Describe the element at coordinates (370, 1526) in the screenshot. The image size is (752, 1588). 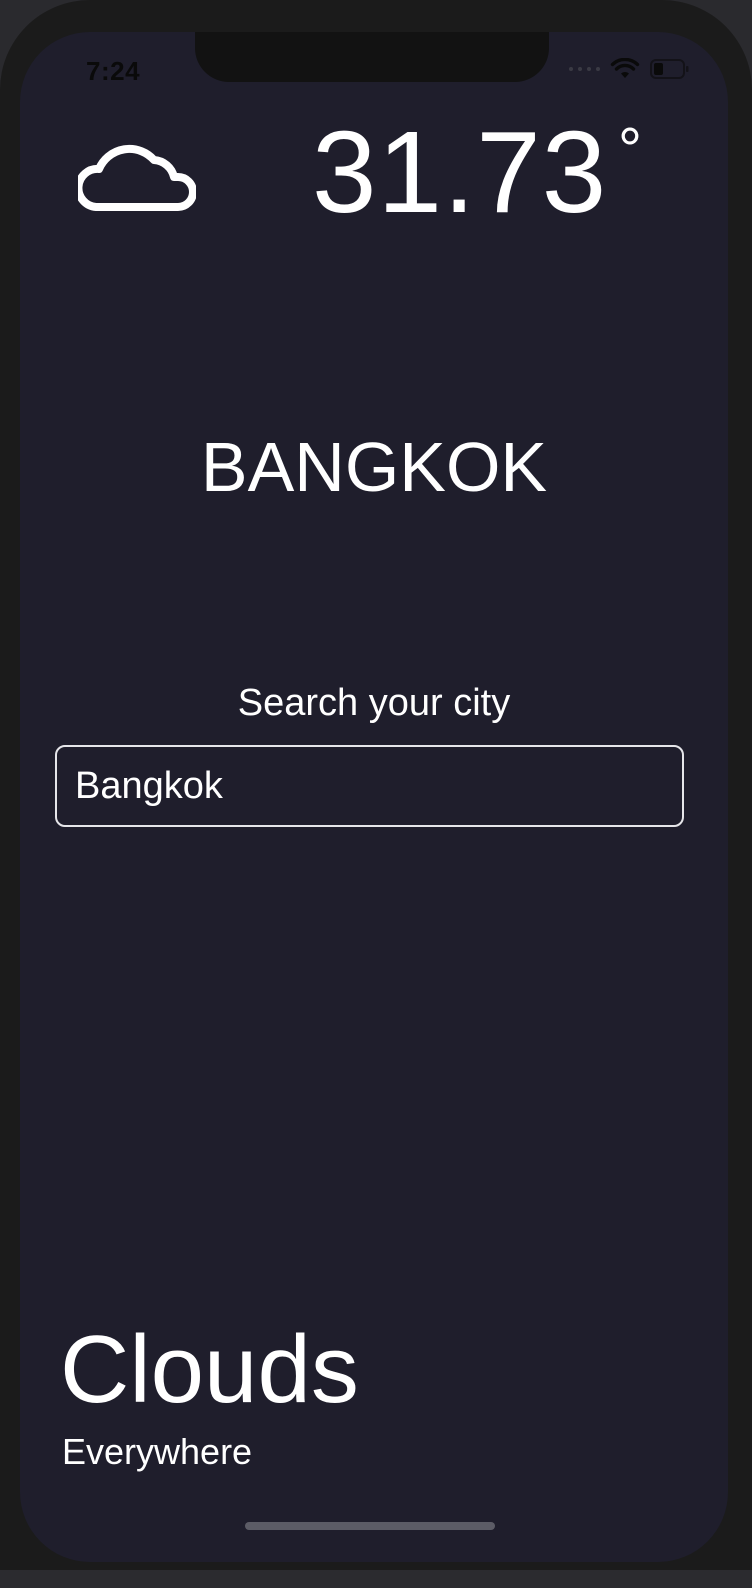
I see `home-indicator` at that location.